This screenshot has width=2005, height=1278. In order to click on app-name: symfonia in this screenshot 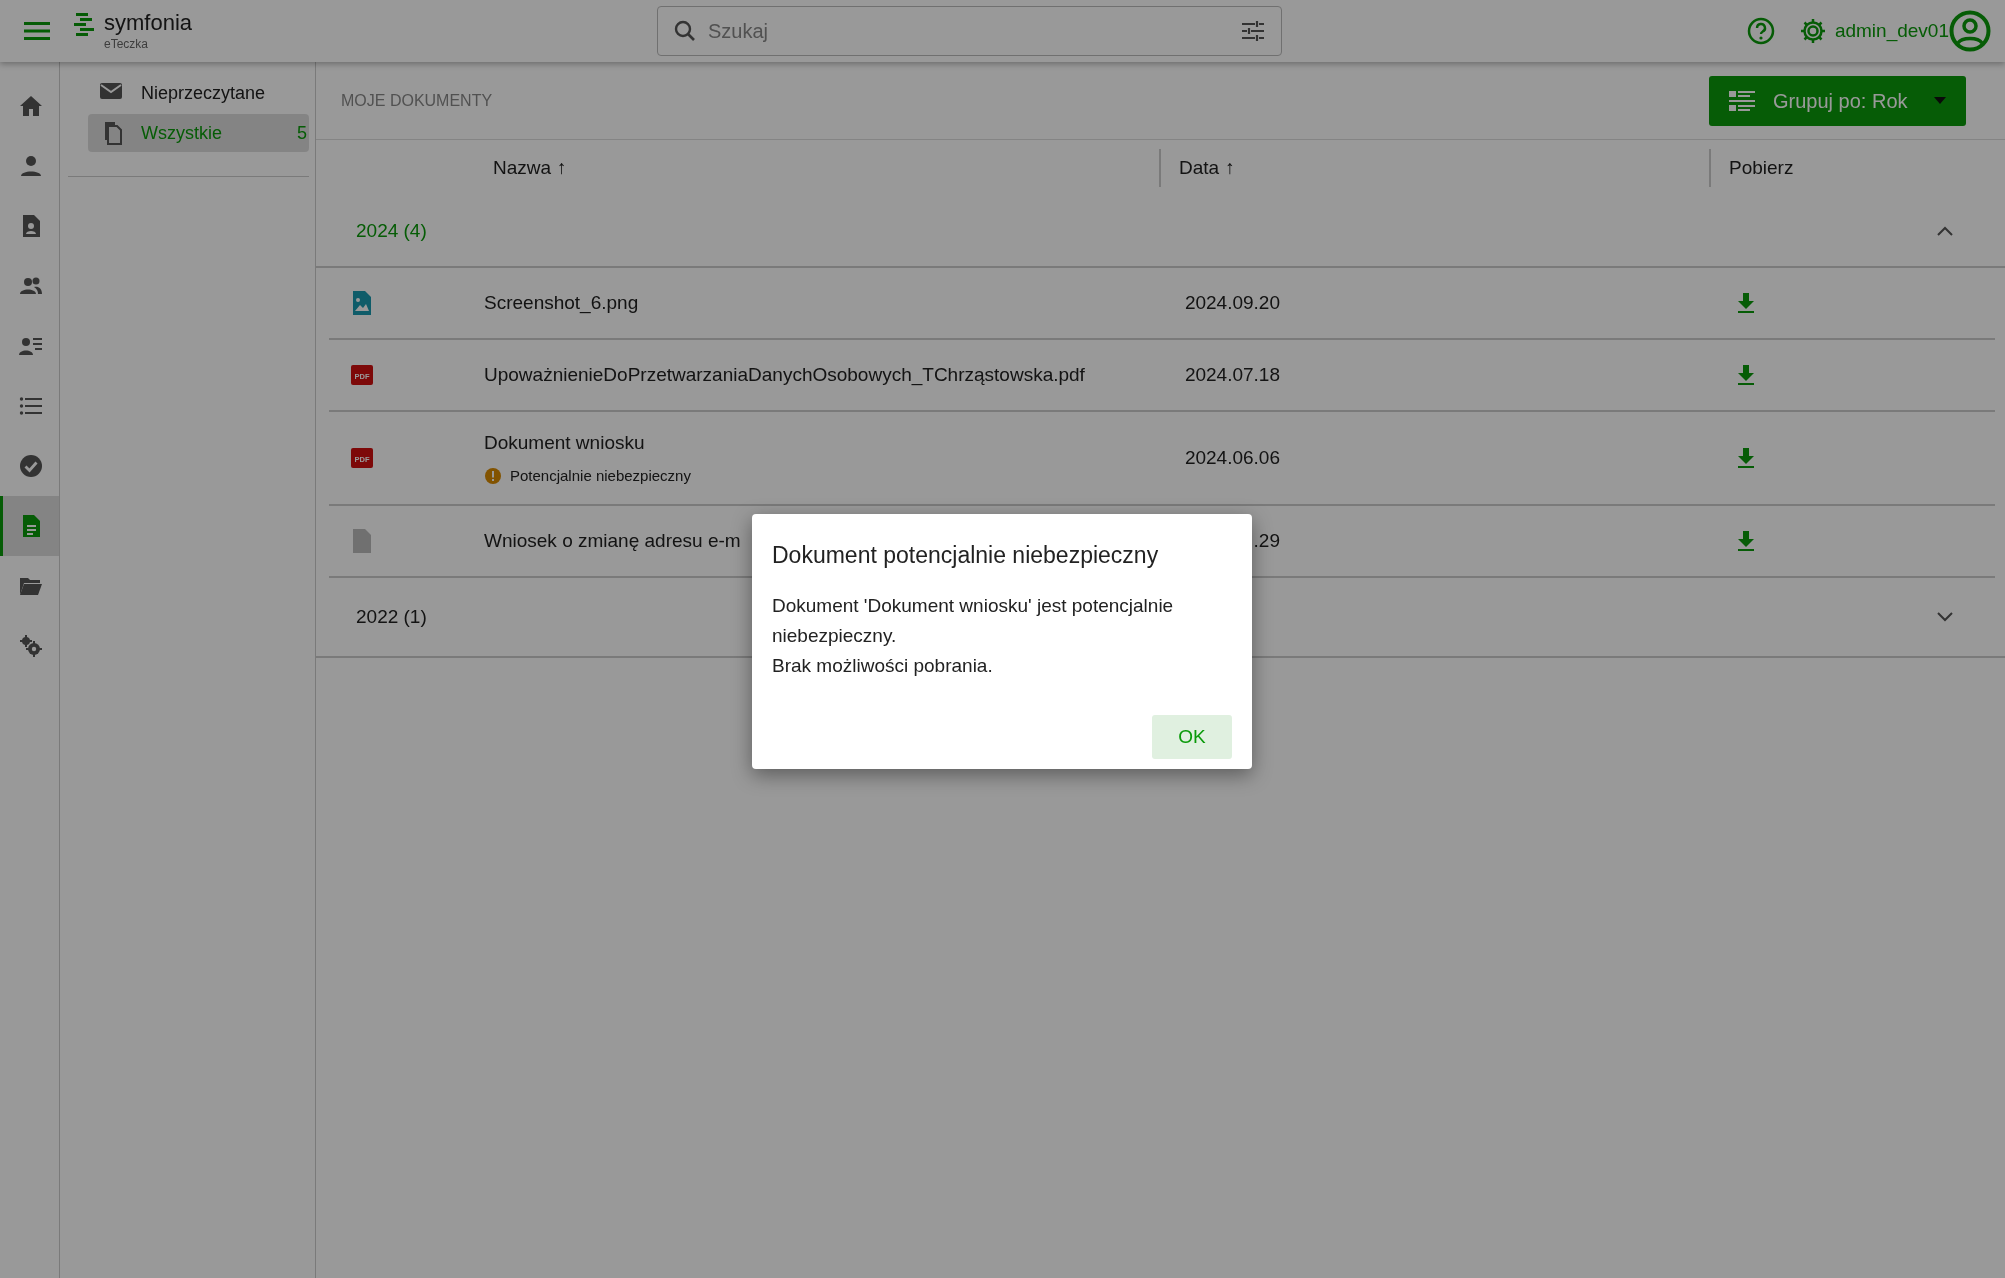, I will do `click(148, 23)`.